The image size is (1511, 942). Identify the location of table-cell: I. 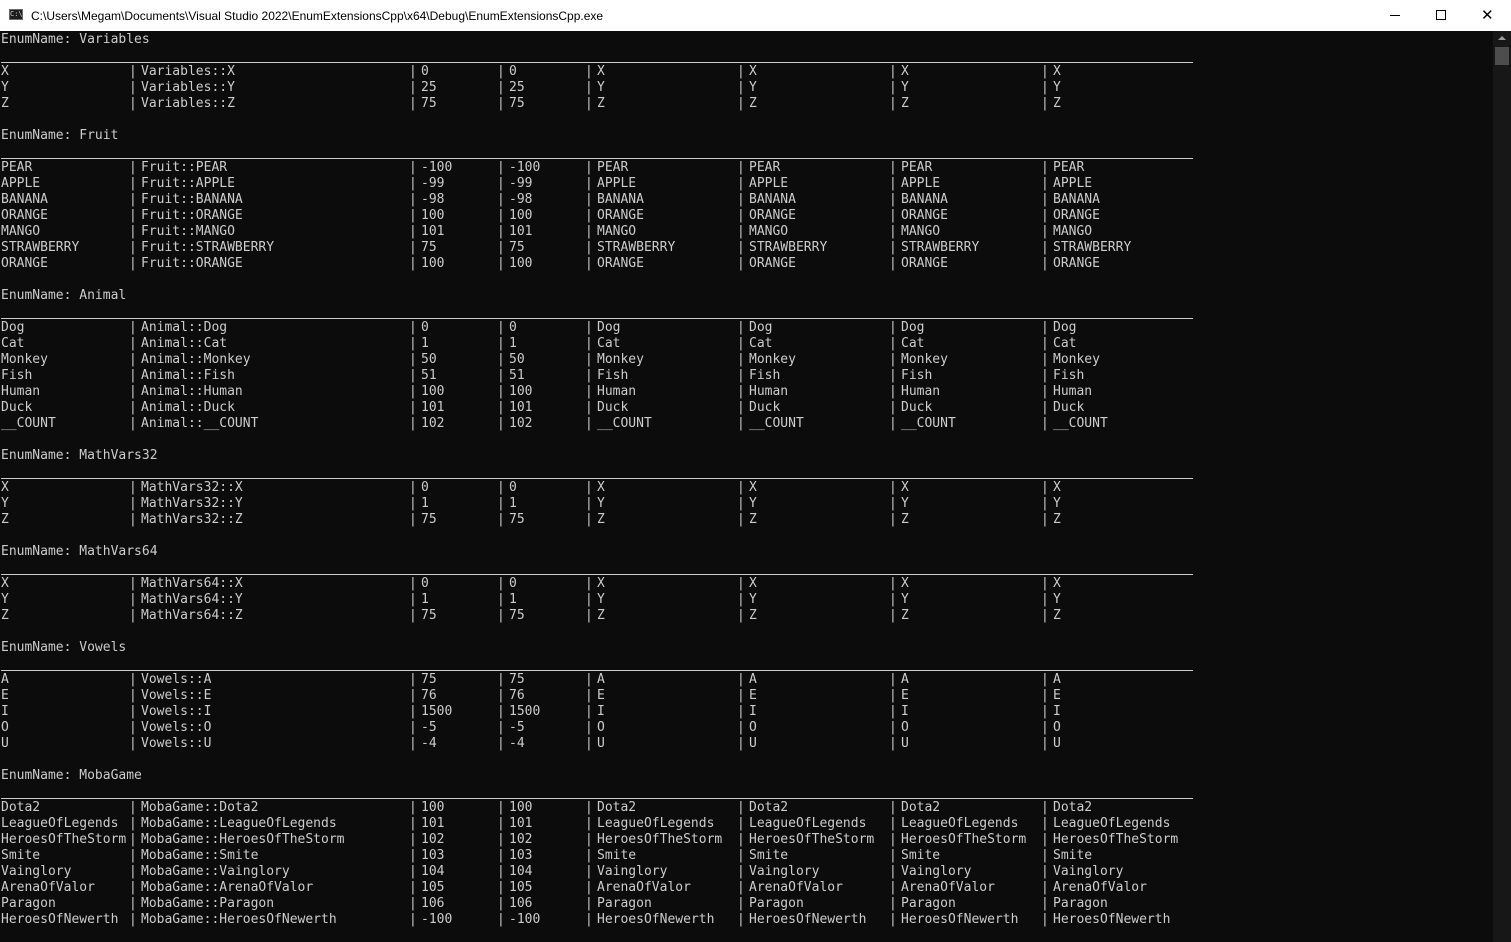
(1057, 711).